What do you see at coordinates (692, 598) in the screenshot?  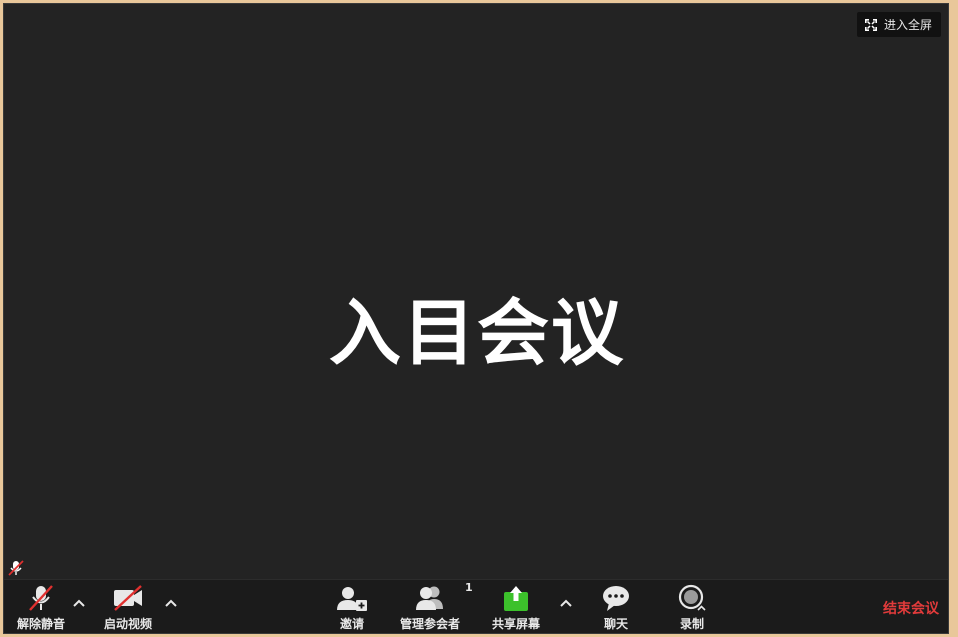 I see `record-icon` at bounding box center [692, 598].